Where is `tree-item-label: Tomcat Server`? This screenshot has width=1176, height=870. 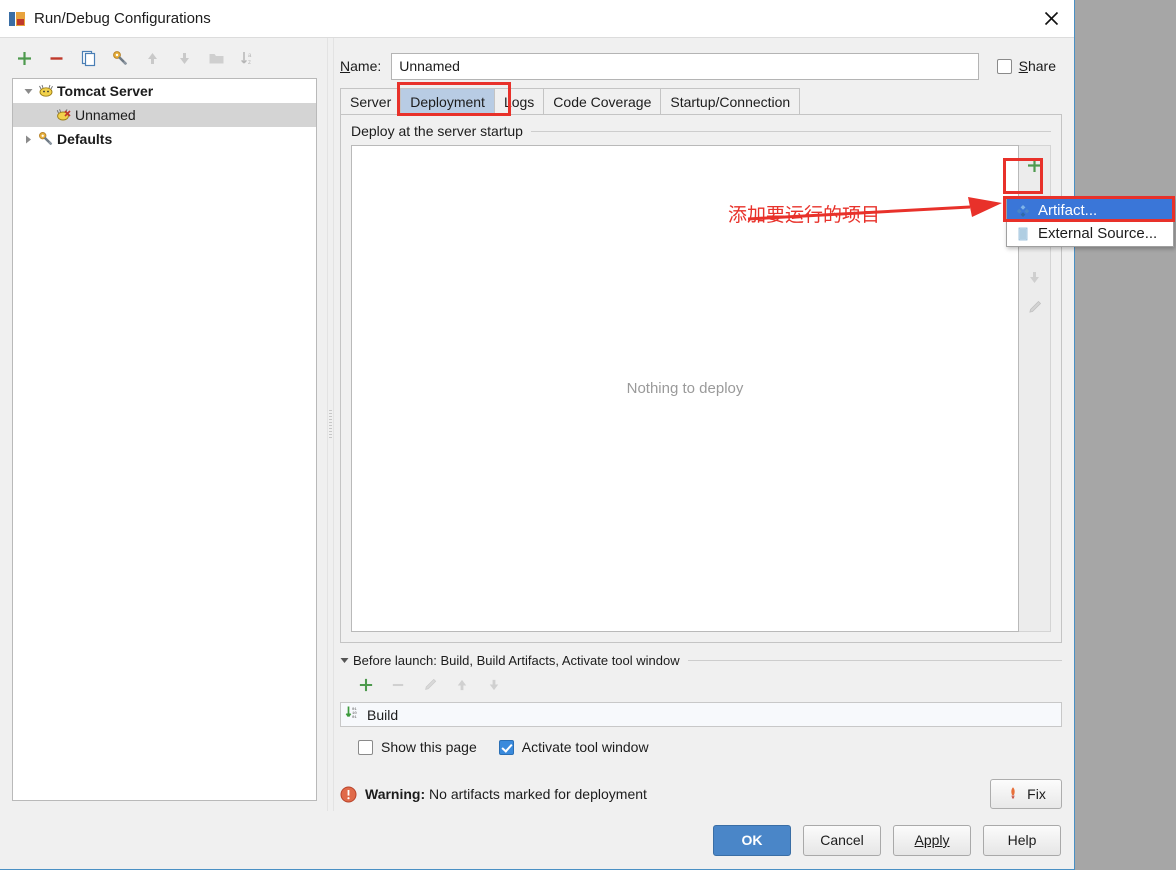 tree-item-label: Tomcat Server is located at coordinates (105, 91).